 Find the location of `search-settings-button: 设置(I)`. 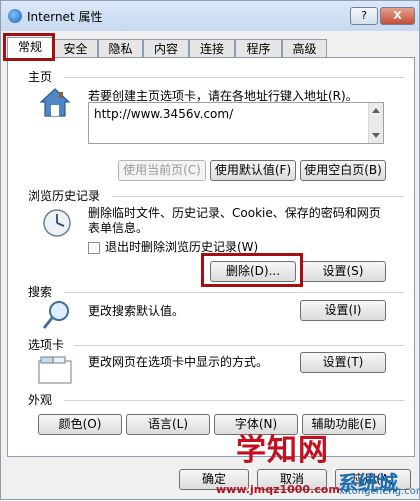

search-settings-button: 设置(I) is located at coordinates (343, 310).